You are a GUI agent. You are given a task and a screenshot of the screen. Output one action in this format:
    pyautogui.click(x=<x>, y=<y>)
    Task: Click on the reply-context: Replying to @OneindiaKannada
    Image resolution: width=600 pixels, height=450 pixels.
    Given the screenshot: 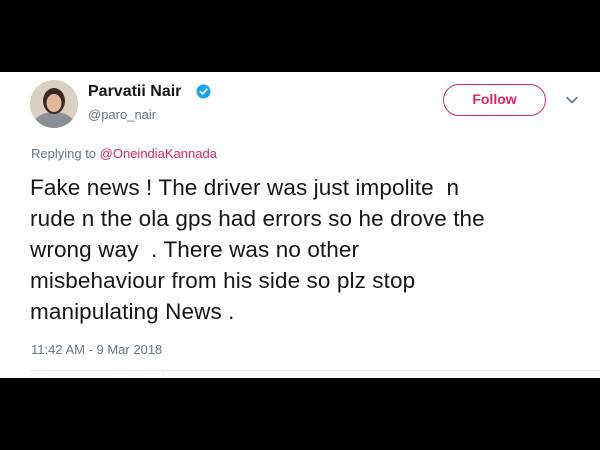 What is the action you would take?
    pyautogui.click(x=124, y=153)
    